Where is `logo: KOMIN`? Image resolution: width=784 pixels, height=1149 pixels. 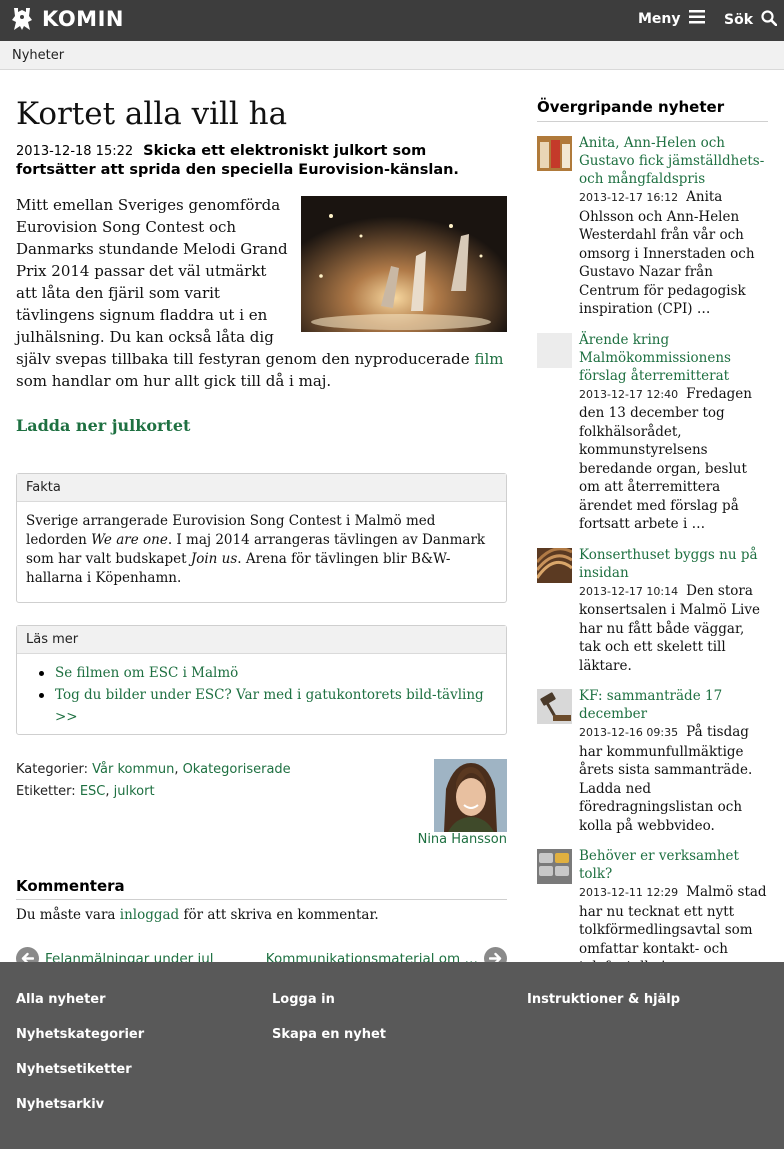
logo: KOMIN is located at coordinates (67, 19).